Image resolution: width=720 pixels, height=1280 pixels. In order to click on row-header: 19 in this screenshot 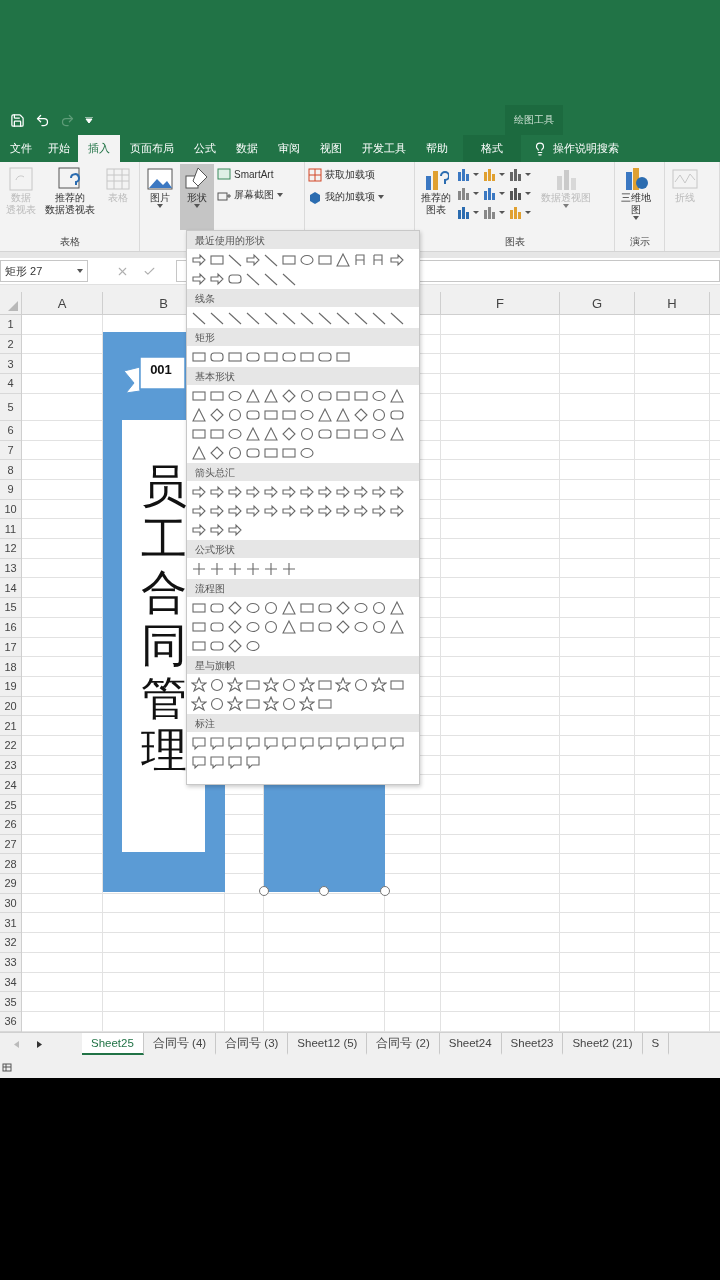, I will do `click(10, 686)`.